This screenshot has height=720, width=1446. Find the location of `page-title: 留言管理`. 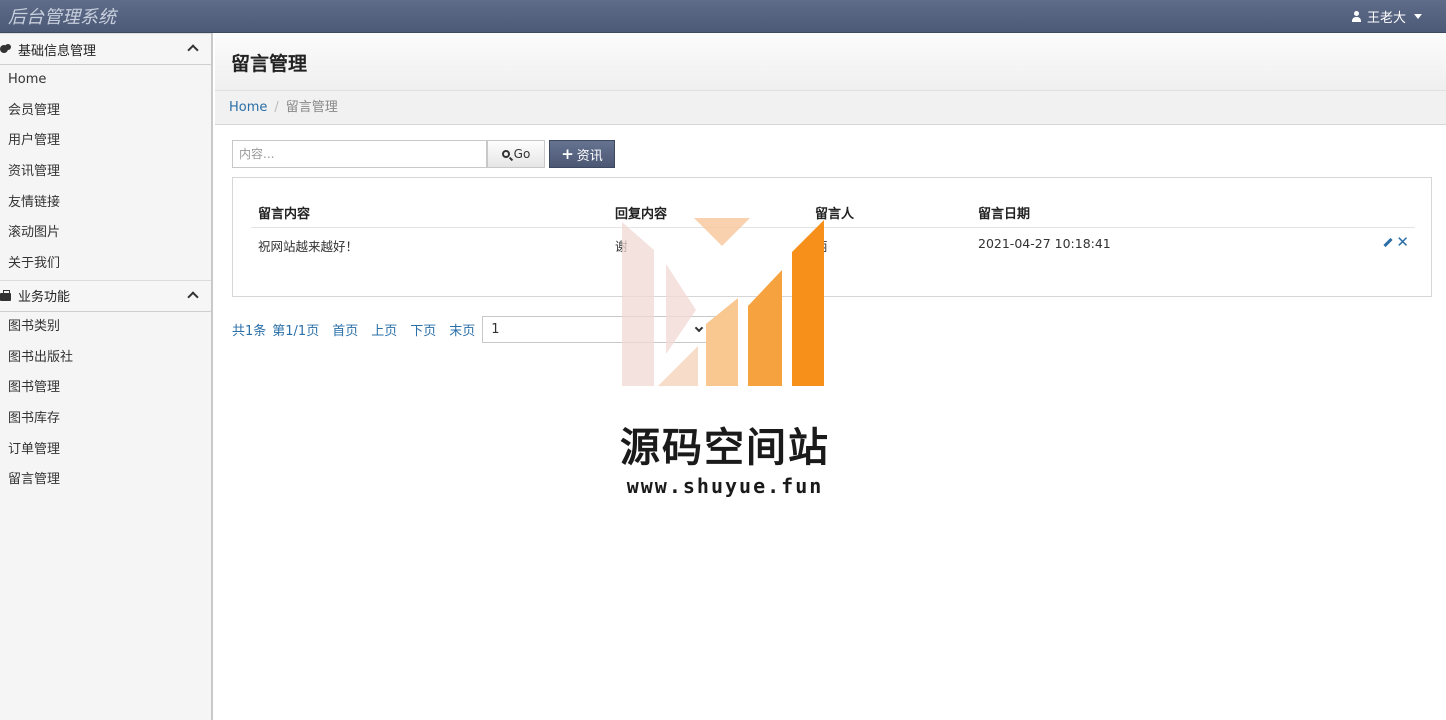

page-title: 留言管理 is located at coordinates (269, 64).